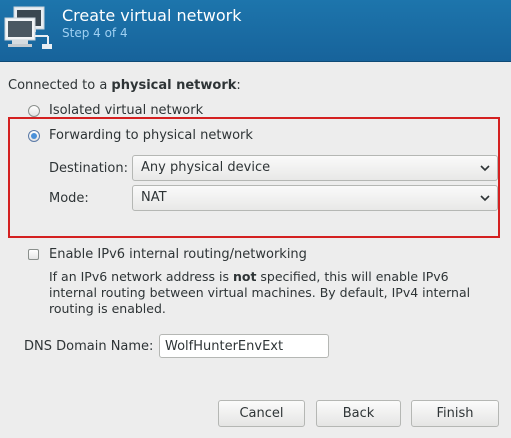 The height and width of the screenshot is (438, 511). Describe the element at coordinates (178, 254) in the screenshot. I see `ipv6-label: Enable IPv6 internal routing/networking` at that location.